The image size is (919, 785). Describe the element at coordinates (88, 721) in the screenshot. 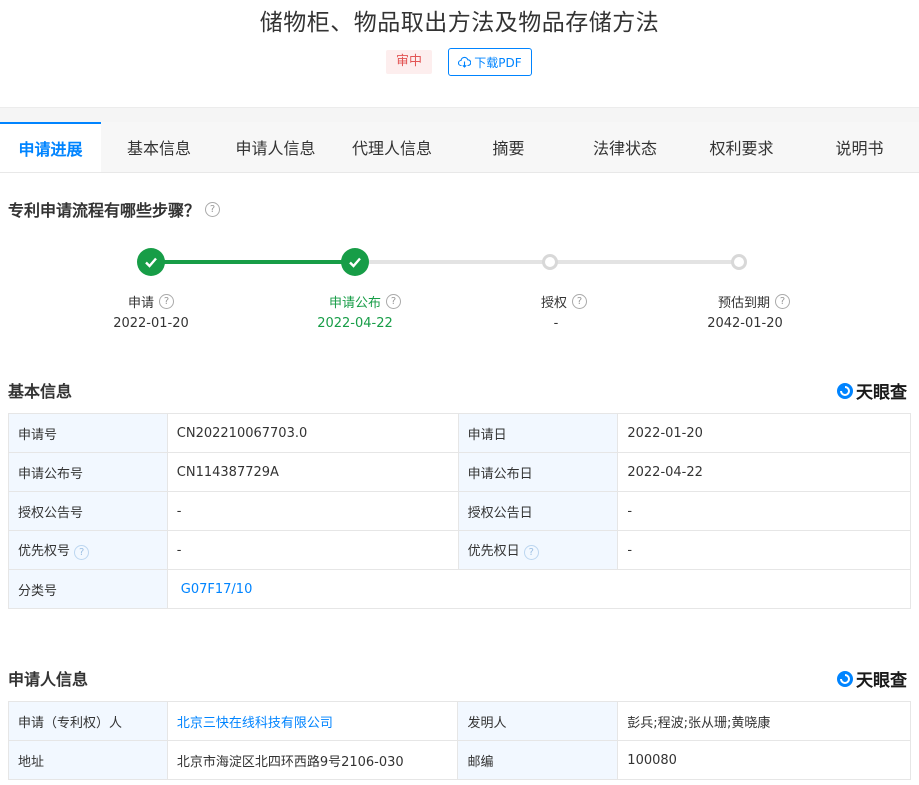

I see `field-label: 申请（专利权）人` at that location.